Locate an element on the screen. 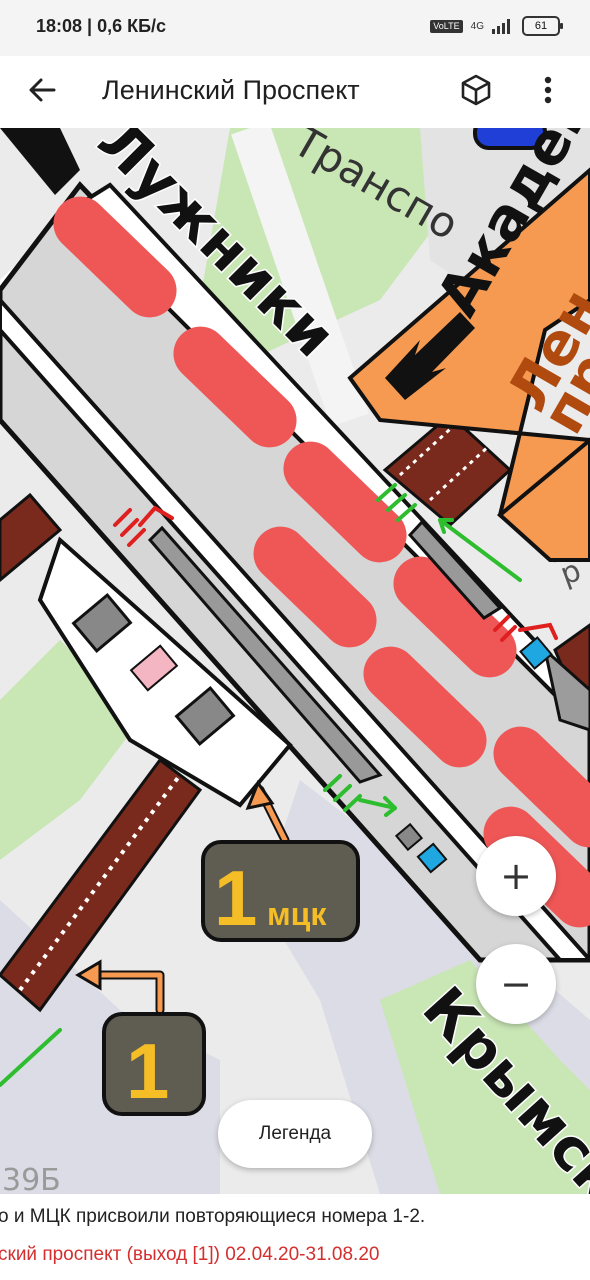 The height and width of the screenshot is (1280, 590). arrow-back-icon is located at coordinates (42, 90).